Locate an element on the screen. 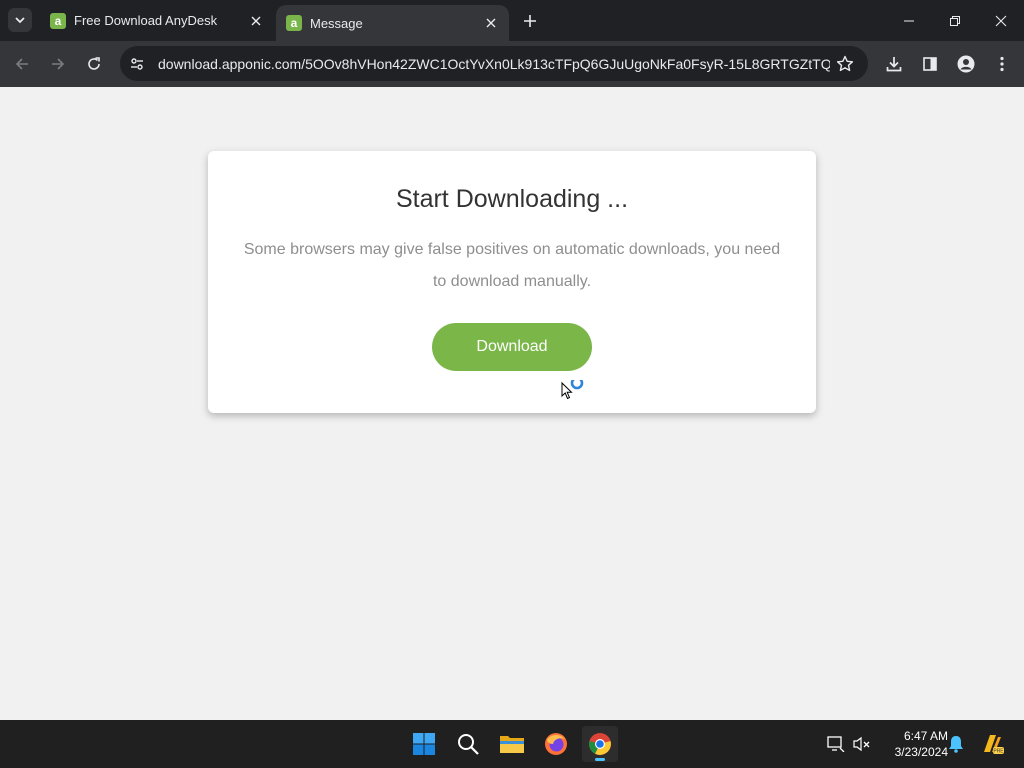 The image size is (1024, 768). copilot-icon: PRE is located at coordinates (994, 745).